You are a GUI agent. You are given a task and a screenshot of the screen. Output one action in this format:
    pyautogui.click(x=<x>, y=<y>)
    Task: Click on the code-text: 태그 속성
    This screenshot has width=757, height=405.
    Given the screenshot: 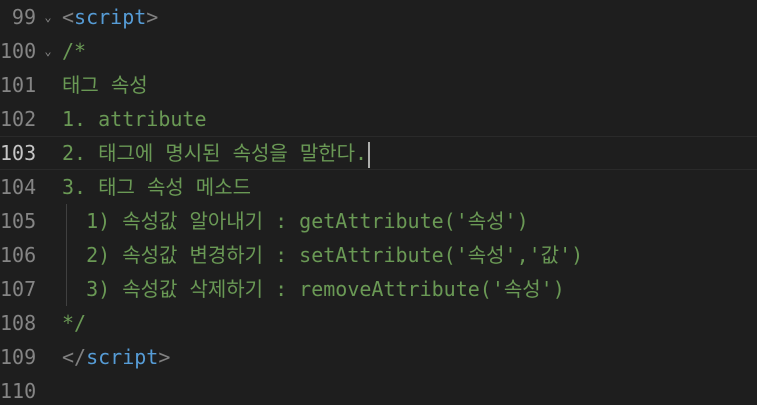 What is the action you would take?
    pyautogui.click(x=105, y=85)
    